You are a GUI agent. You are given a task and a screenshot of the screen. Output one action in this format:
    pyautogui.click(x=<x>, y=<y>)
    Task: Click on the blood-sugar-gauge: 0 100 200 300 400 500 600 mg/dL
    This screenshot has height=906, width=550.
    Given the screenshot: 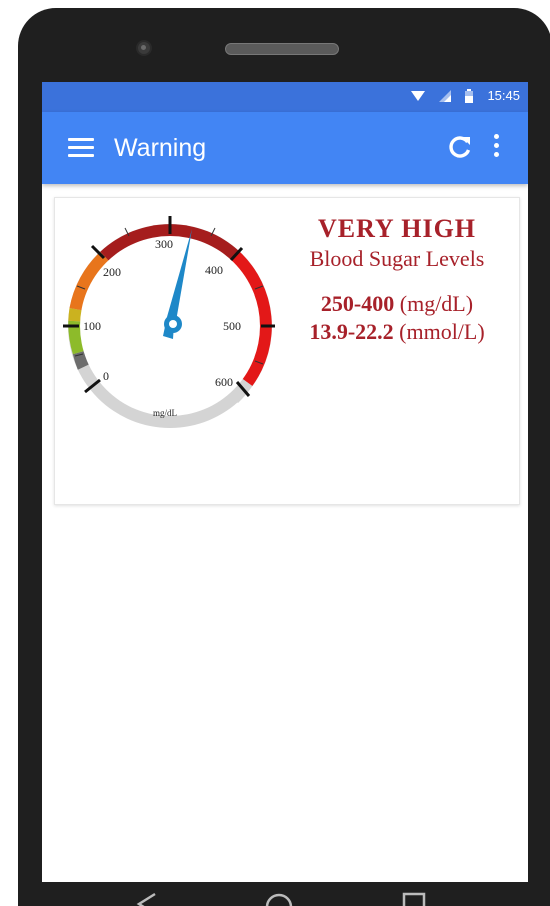 What is the action you would take?
    pyautogui.click(x=169, y=322)
    